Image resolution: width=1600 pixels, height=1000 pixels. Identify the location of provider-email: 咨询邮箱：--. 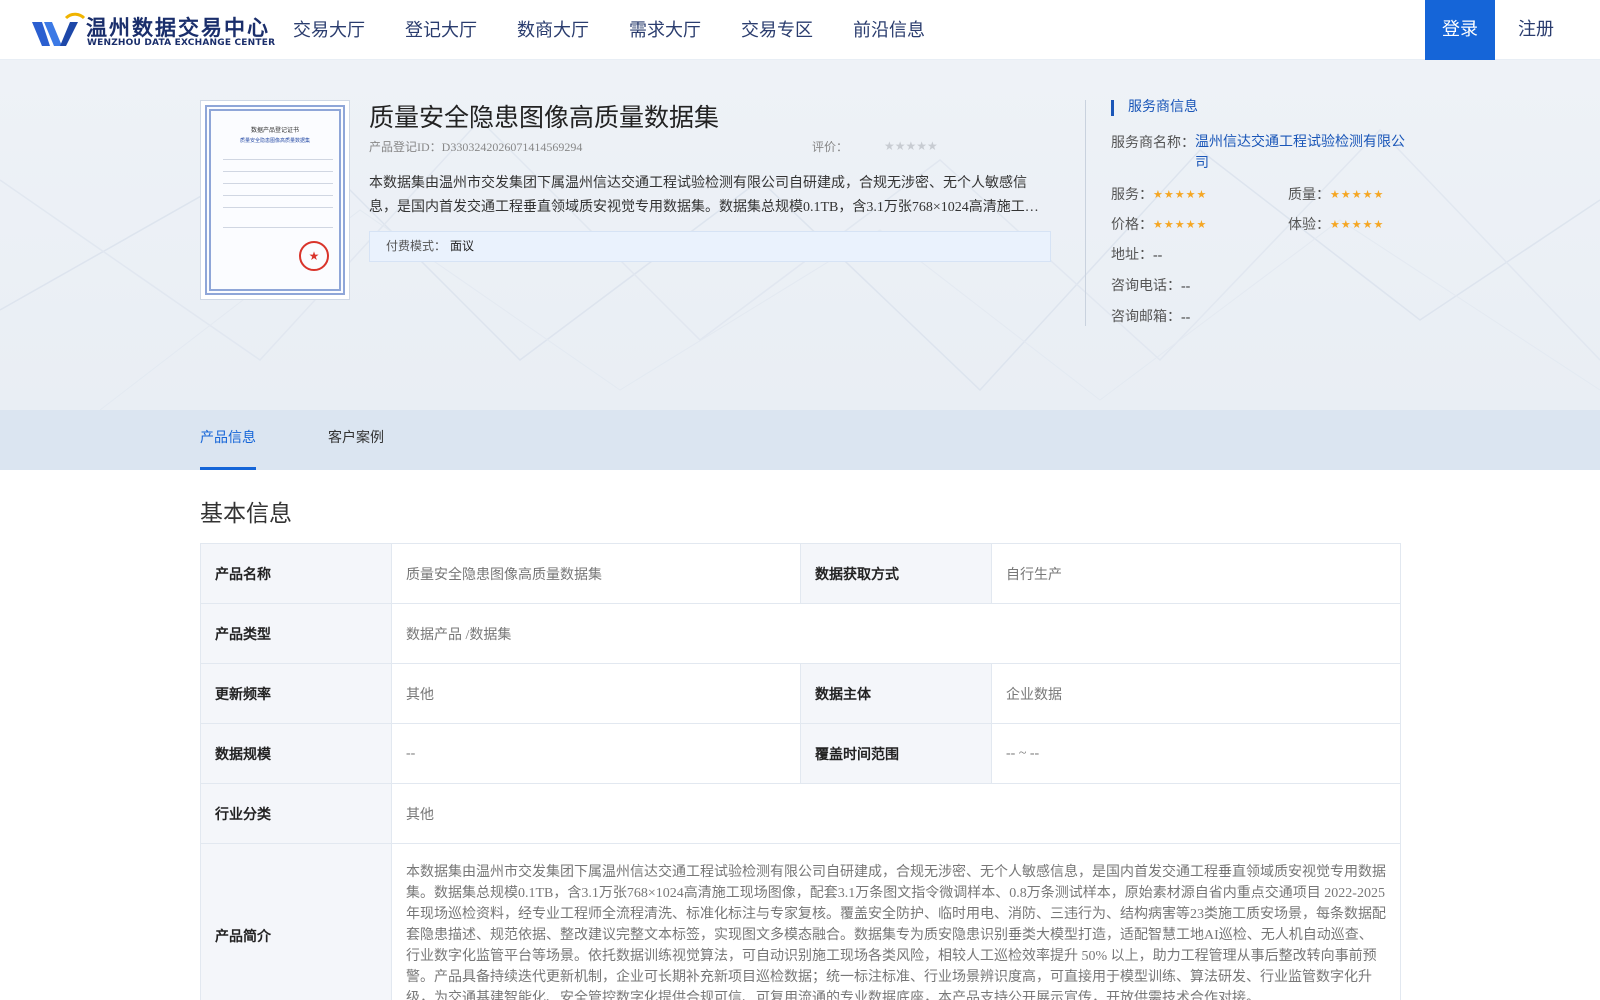
(1150, 316).